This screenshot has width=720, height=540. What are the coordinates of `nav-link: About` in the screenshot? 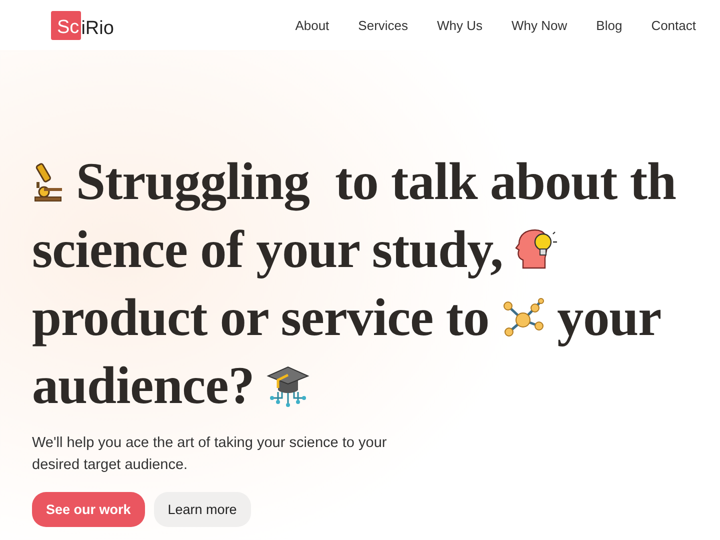 It's located at (312, 25).